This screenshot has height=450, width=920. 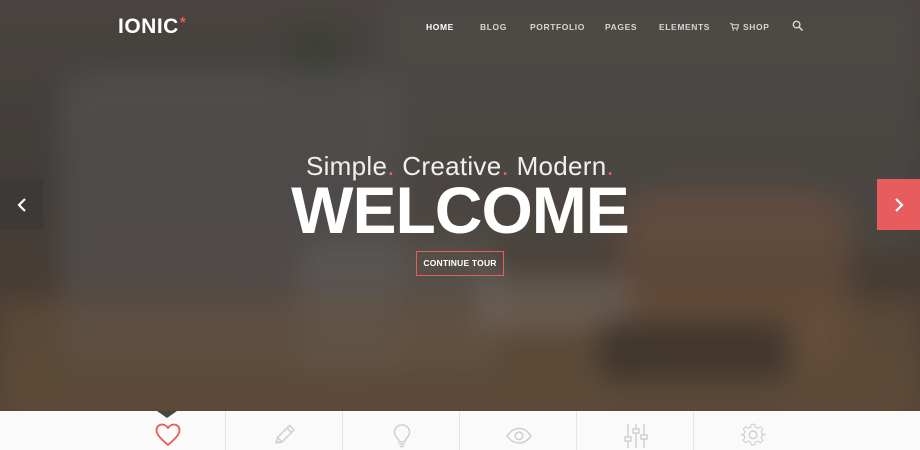 I want to click on feature-tabs, so click(x=460, y=430).